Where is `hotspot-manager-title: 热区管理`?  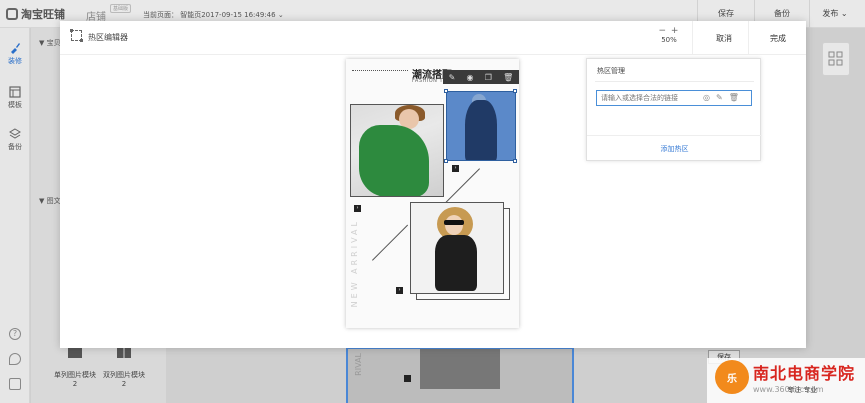
hotspot-manager-title: 热区管理 is located at coordinates (611, 71).